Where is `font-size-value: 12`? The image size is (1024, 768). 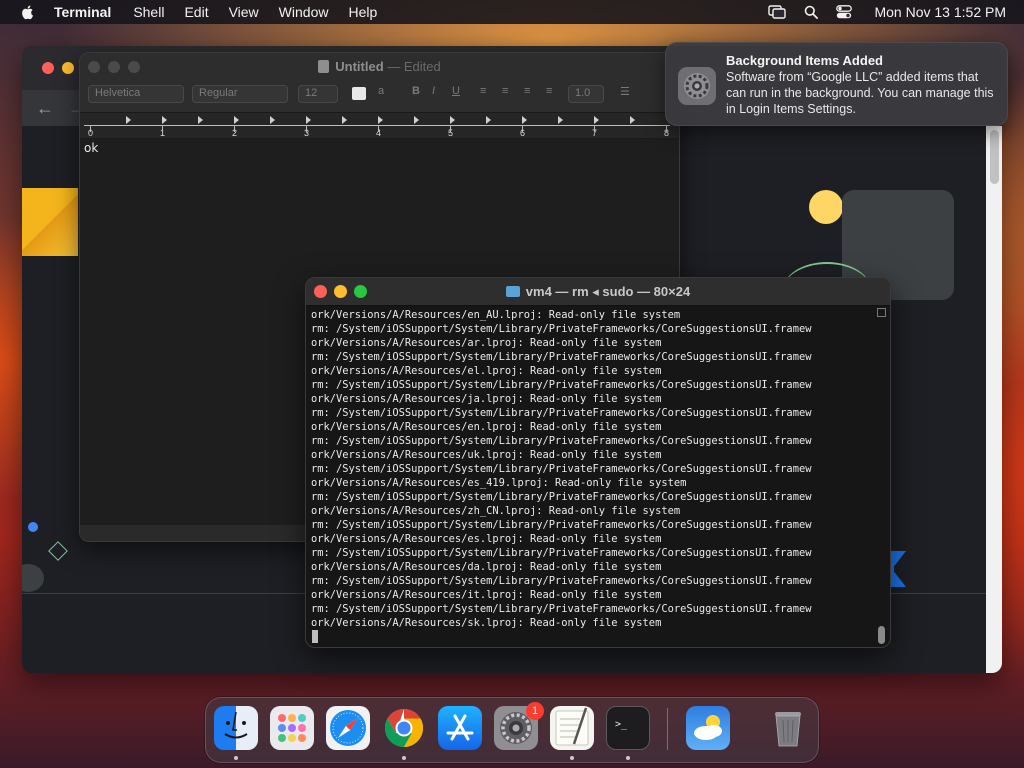
font-size-value: 12 is located at coordinates (311, 93).